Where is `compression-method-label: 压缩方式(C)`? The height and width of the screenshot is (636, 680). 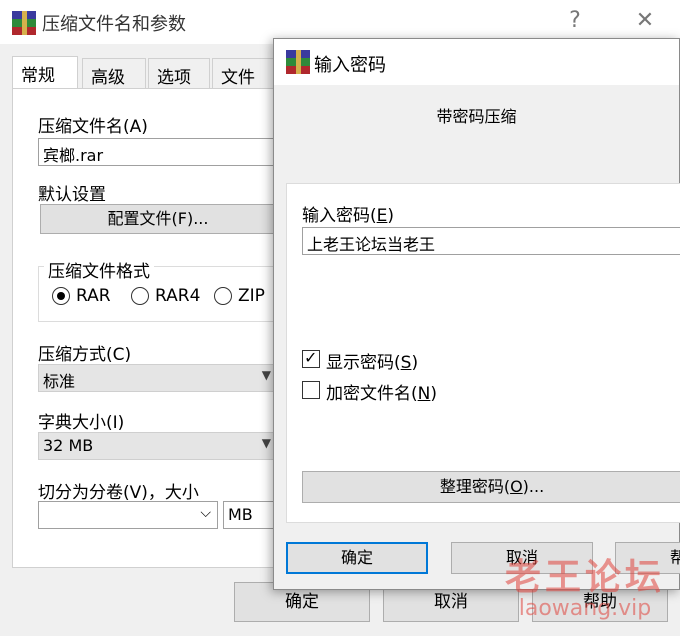 compression-method-label: 压缩方式(C) is located at coordinates (85, 355).